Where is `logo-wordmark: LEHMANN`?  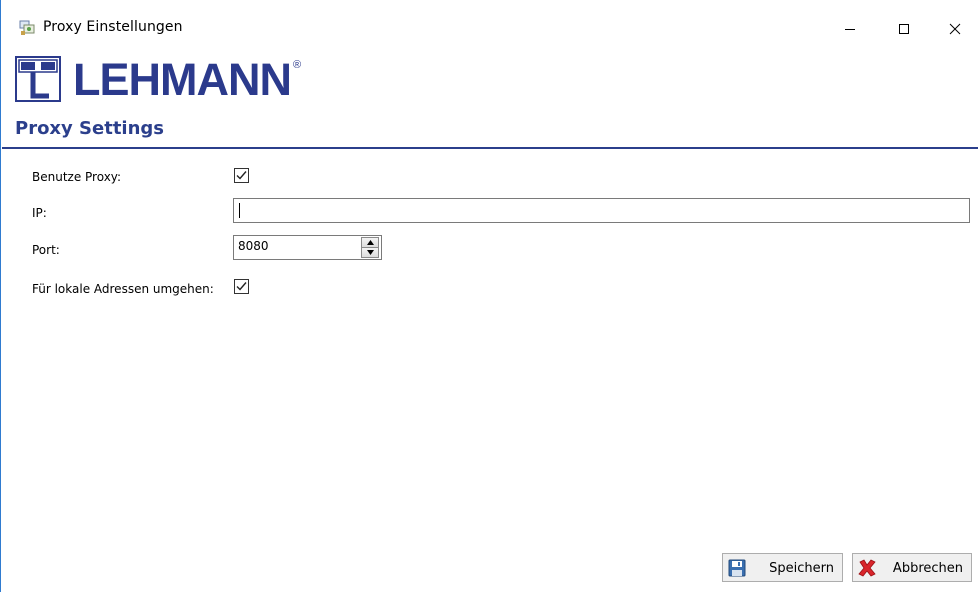 logo-wordmark: LEHMANN is located at coordinates (182, 79).